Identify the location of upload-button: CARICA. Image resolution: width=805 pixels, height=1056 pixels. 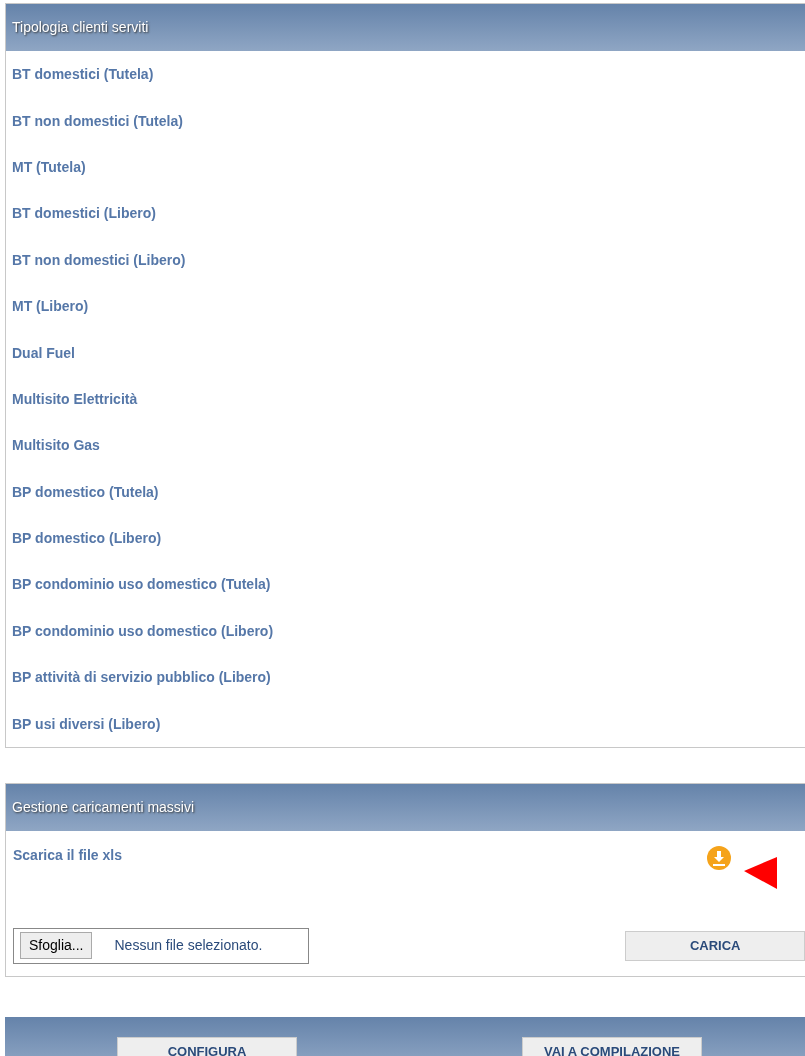
(715, 945).